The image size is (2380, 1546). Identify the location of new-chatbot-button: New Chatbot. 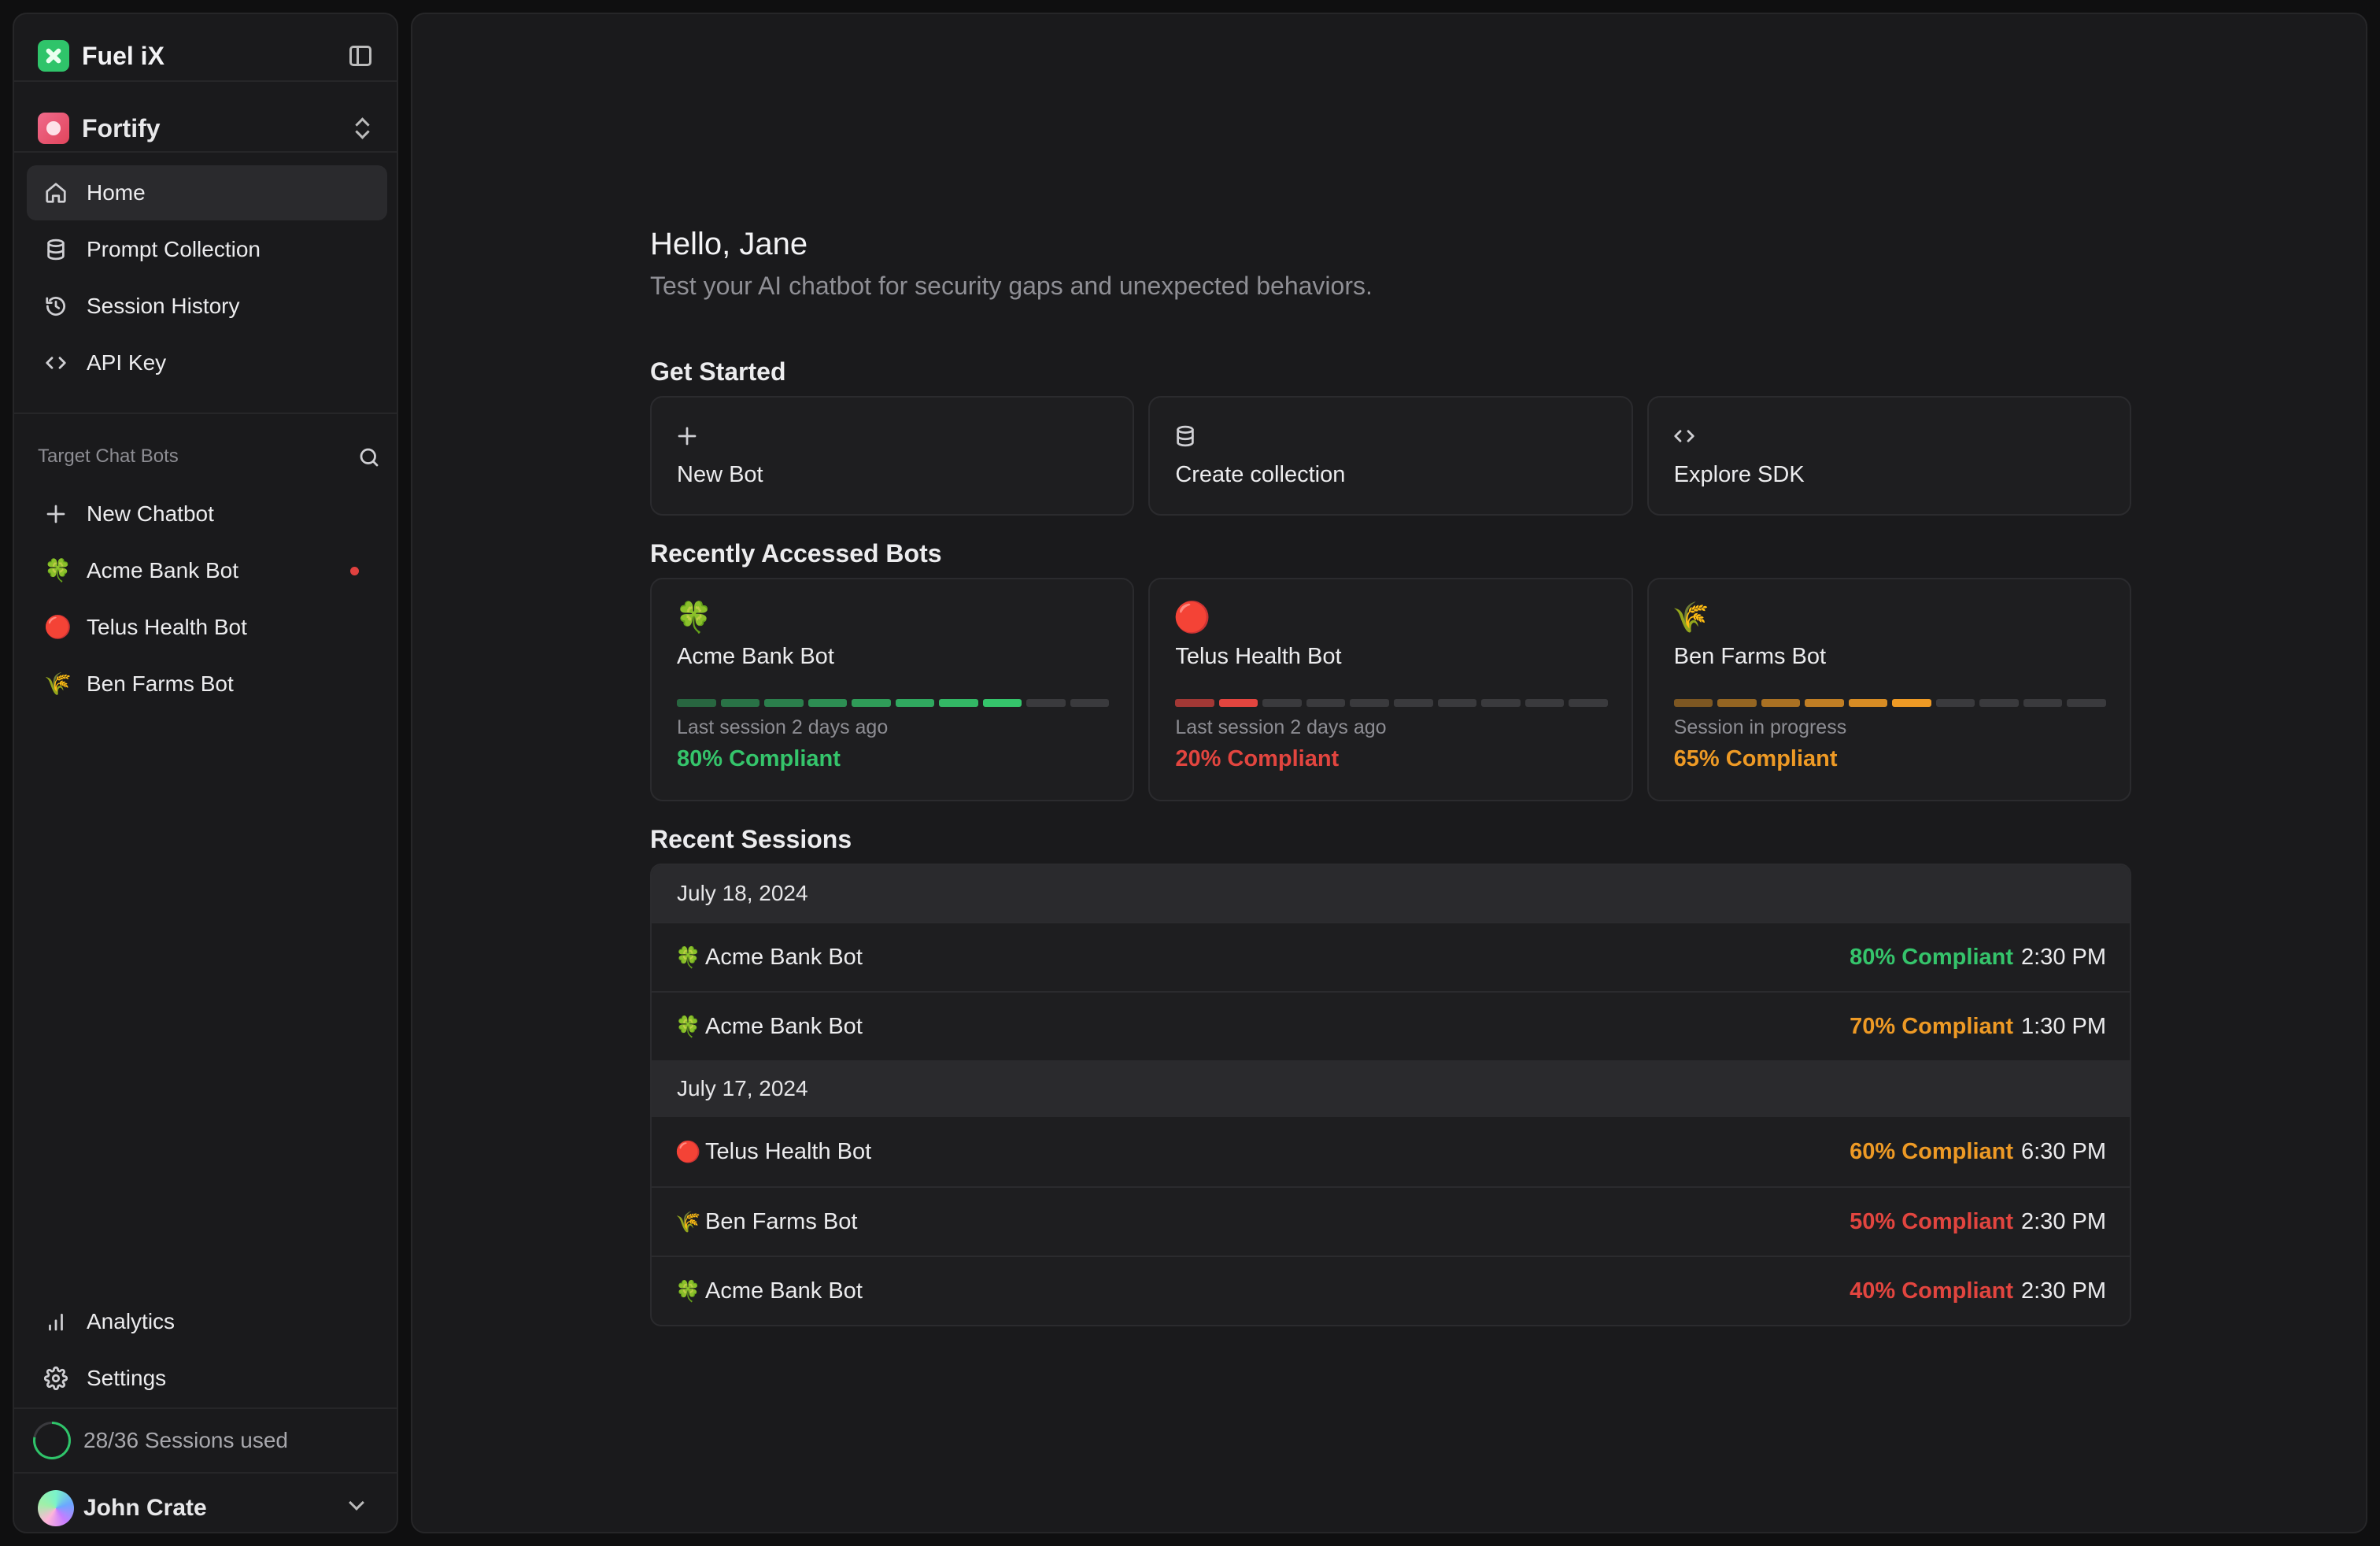
(207, 514).